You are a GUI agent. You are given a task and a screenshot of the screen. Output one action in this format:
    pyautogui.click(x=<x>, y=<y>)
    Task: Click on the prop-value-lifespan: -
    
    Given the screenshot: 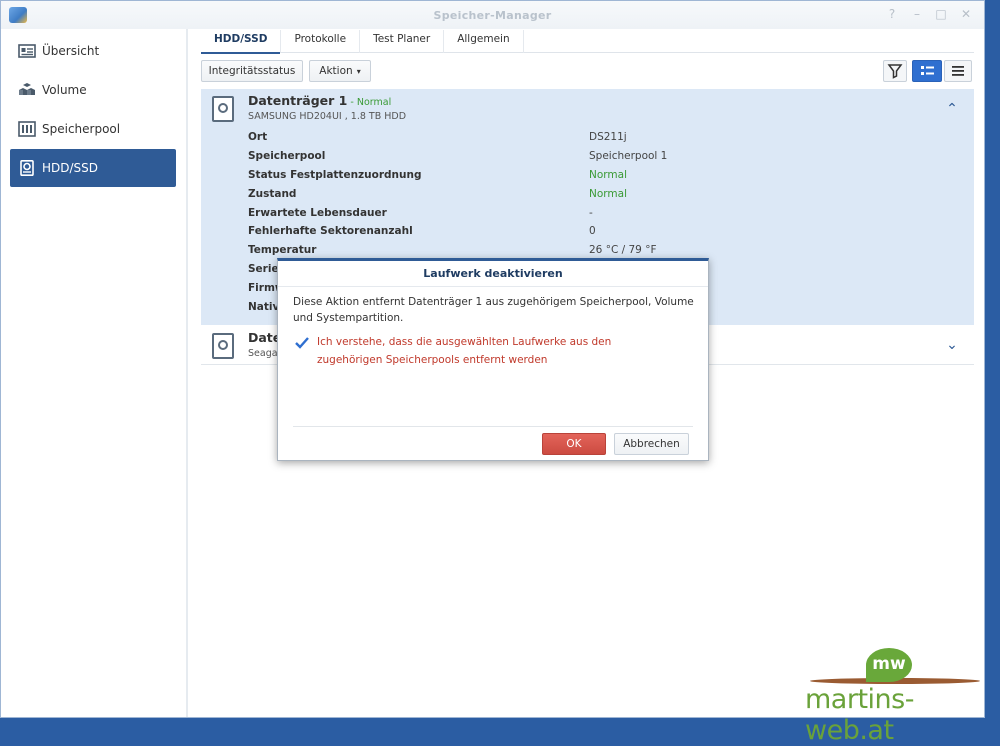 What is the action you would take?
    pyautogui.click(x=591, y=213)
    